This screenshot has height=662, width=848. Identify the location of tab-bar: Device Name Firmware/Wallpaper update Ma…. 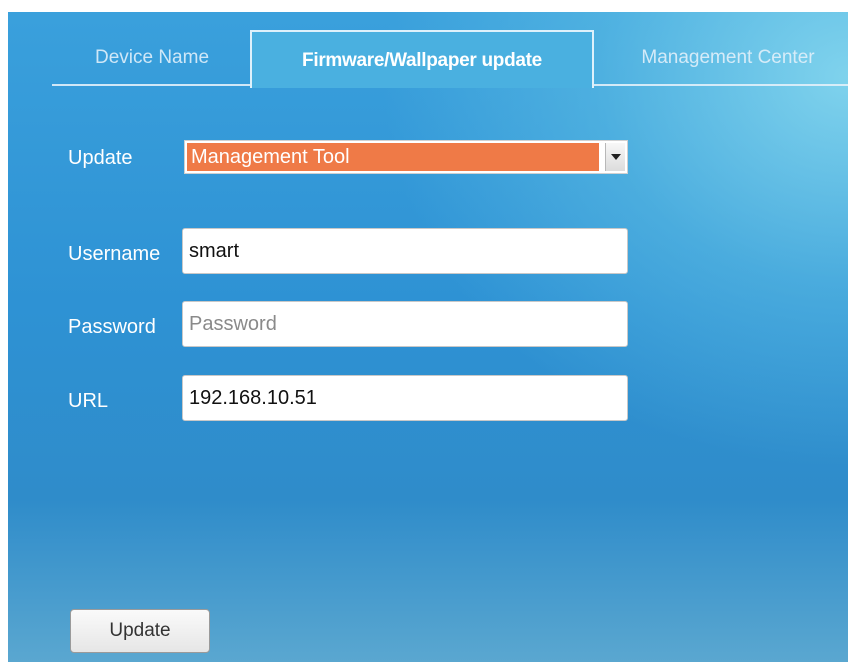
(428, 50).